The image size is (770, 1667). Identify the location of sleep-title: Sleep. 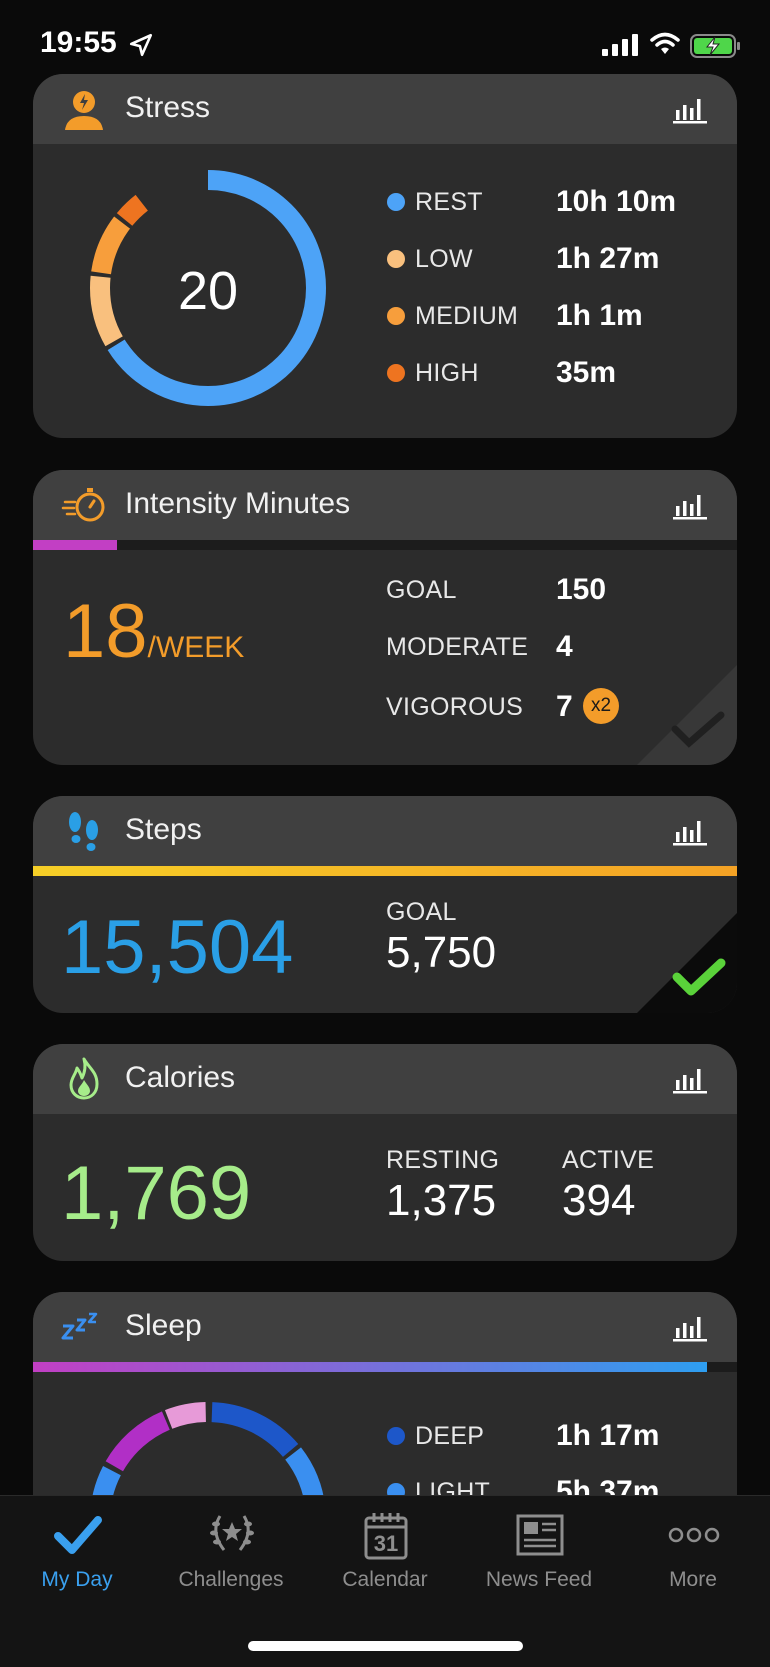
(163, 1325).